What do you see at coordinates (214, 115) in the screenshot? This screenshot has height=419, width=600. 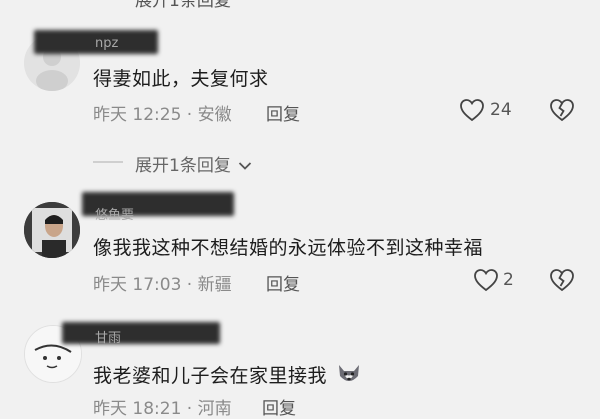 I see `comment-location: 安徽` at bounding box center [214, 115].